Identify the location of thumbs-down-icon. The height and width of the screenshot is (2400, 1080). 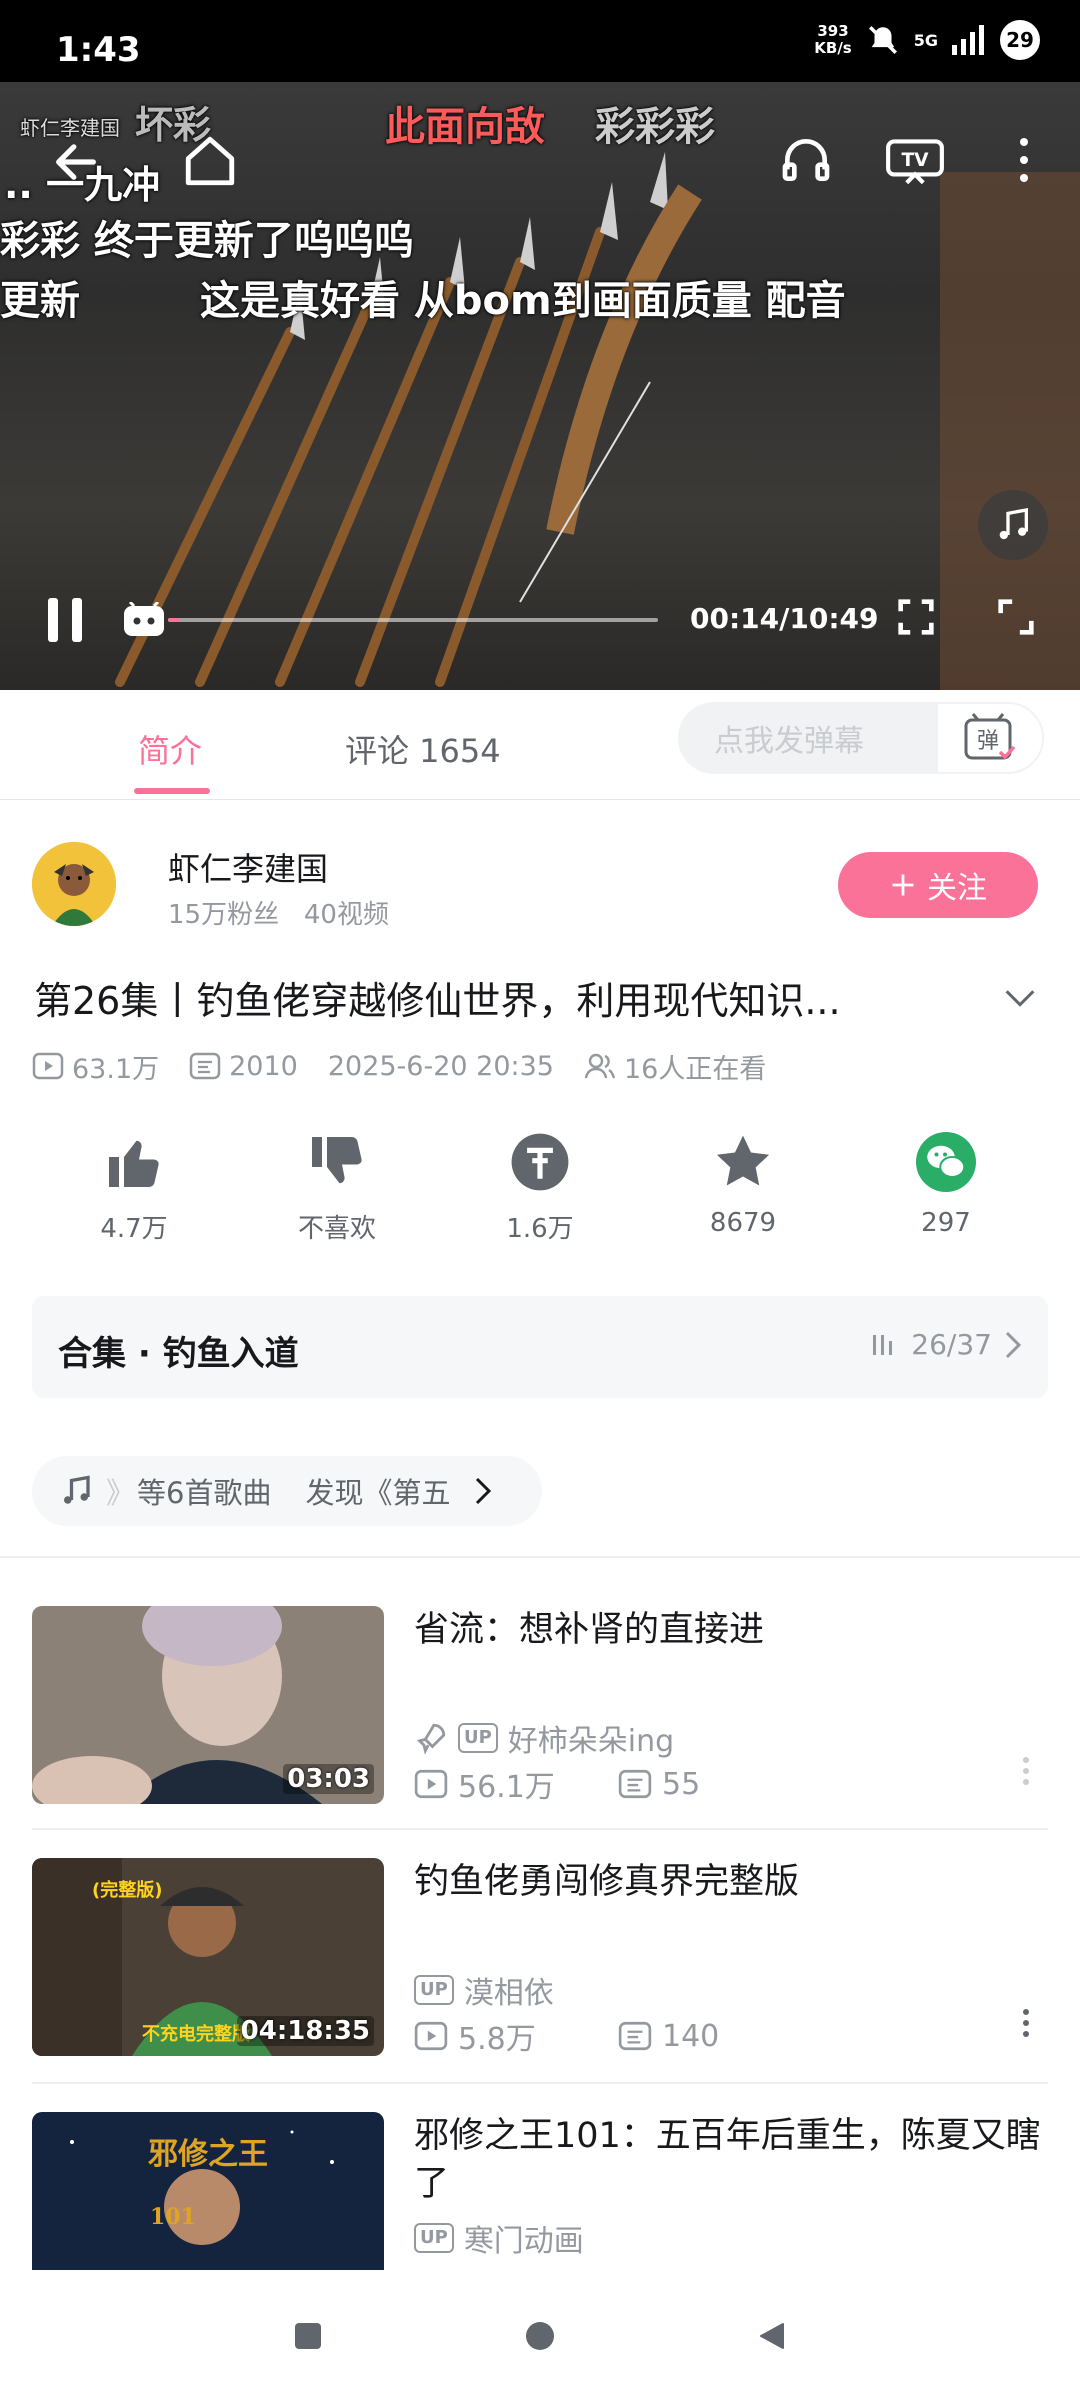
(337, 1160).